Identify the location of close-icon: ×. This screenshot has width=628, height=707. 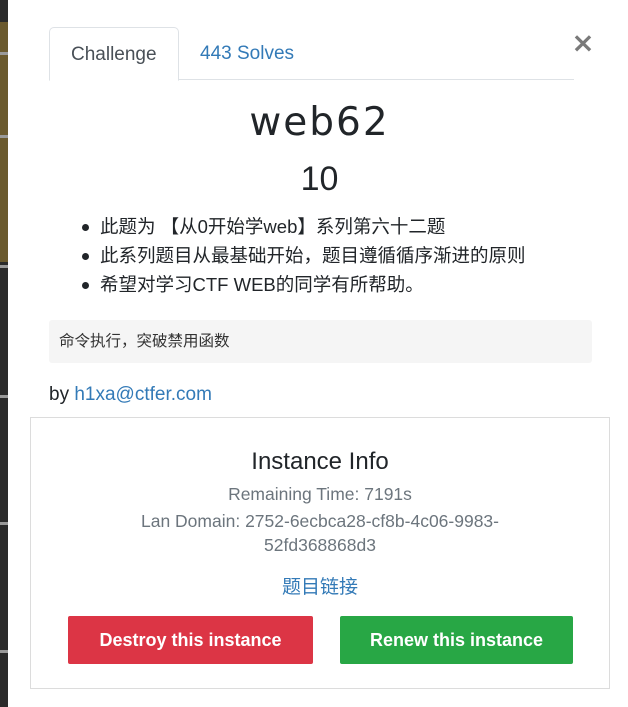
(583, 43).